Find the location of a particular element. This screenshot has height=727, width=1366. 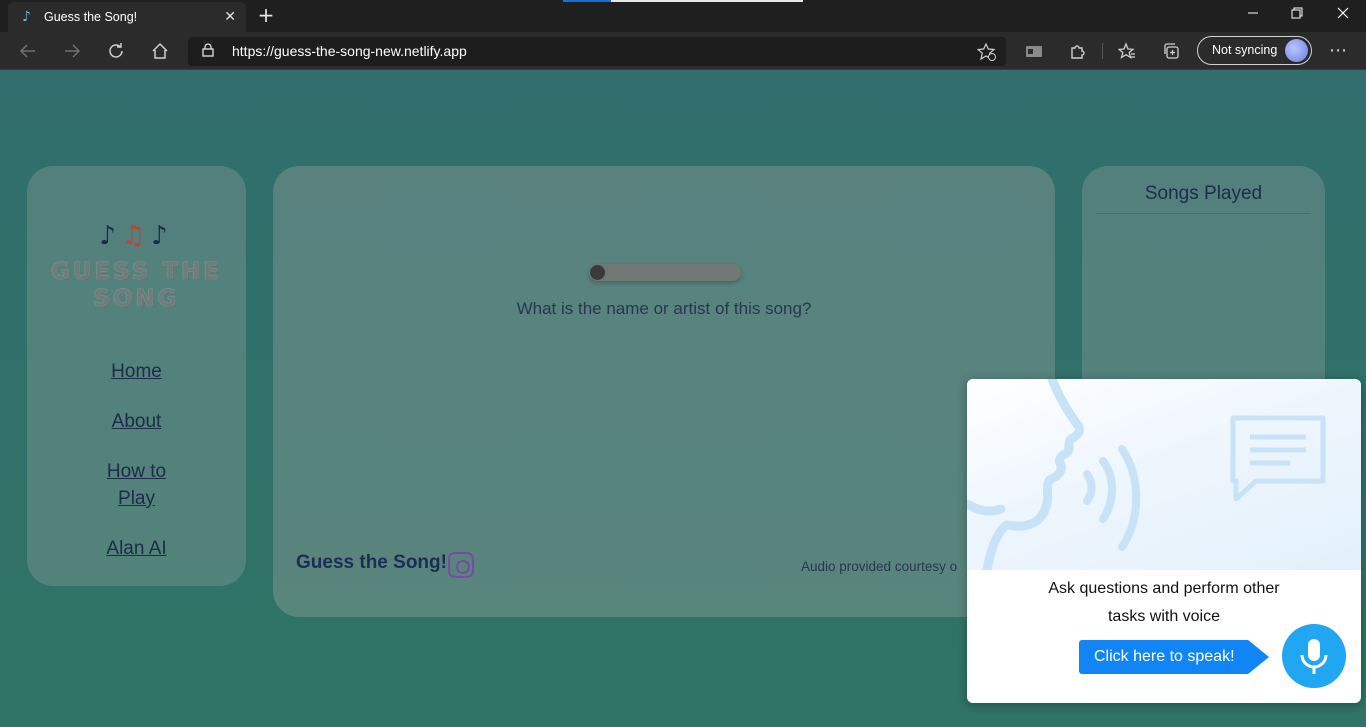

close-window-button is located at coordinates (1343, 15).